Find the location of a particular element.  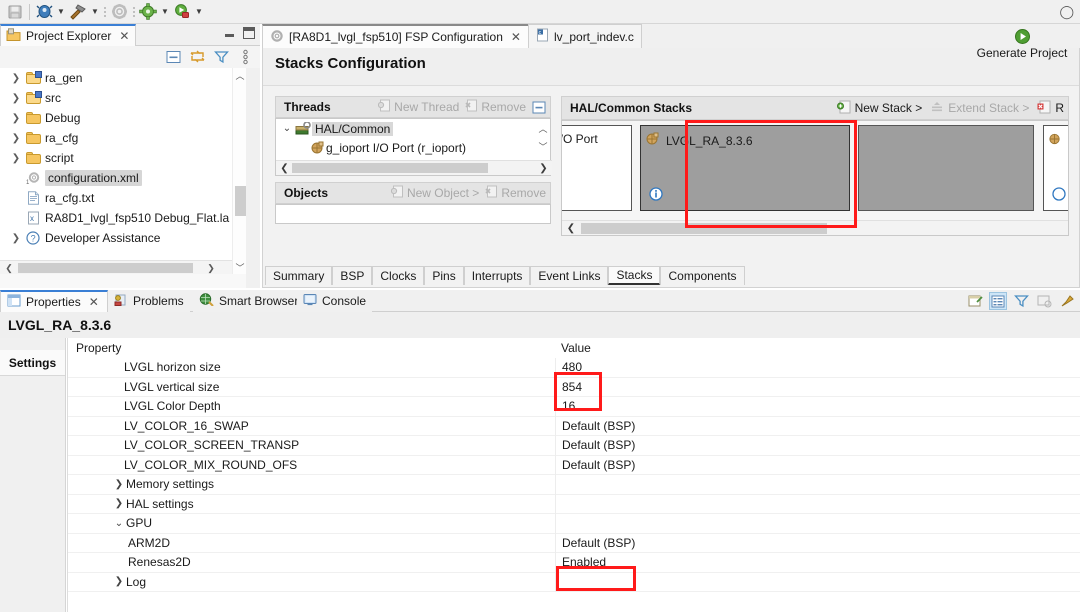

table-row: LVGL Color Depth 16 is located at coordinates (574, 406).